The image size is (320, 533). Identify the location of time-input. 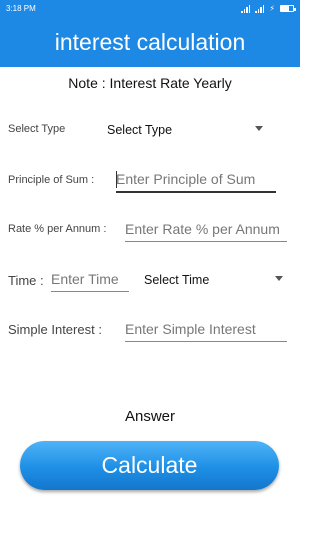
(90, 281).